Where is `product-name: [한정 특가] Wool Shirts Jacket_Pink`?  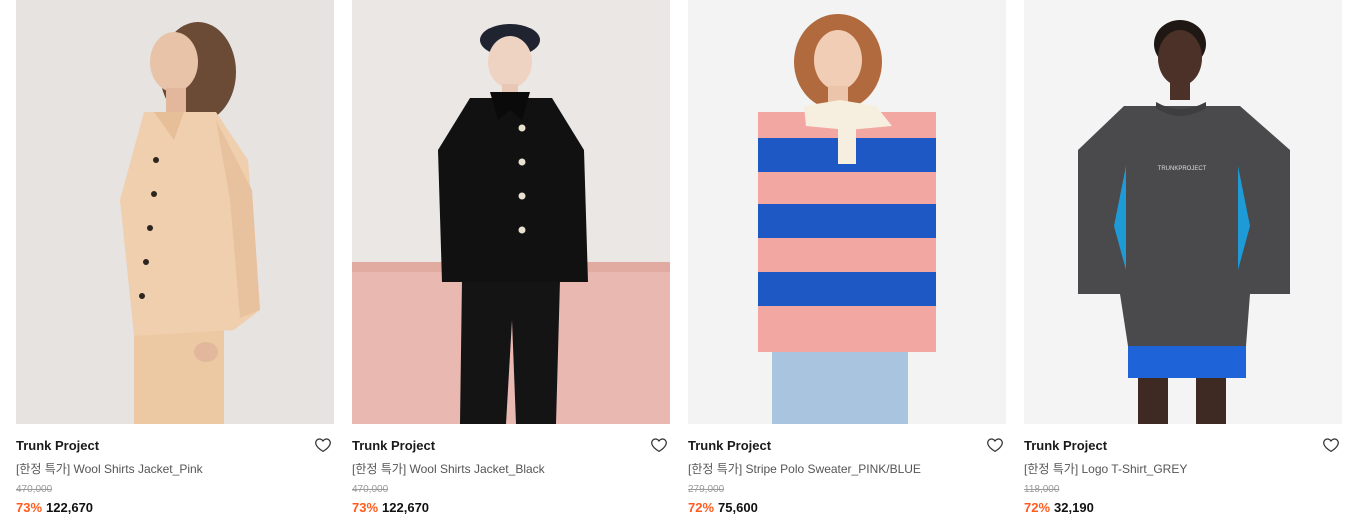
product-name: [한정 특가] Wool Shirts Jacket_Pink is located at coordinates (175, 469).